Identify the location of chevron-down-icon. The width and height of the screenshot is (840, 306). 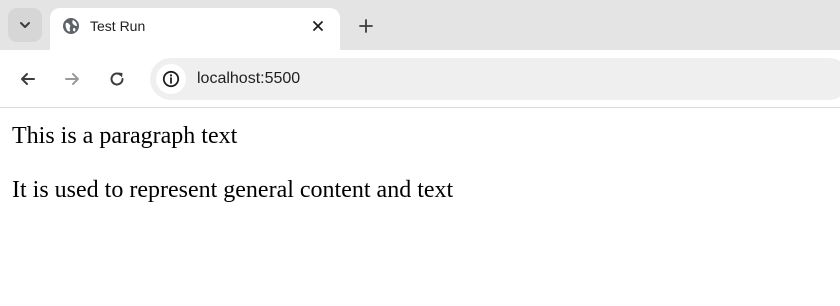
(25, 25).